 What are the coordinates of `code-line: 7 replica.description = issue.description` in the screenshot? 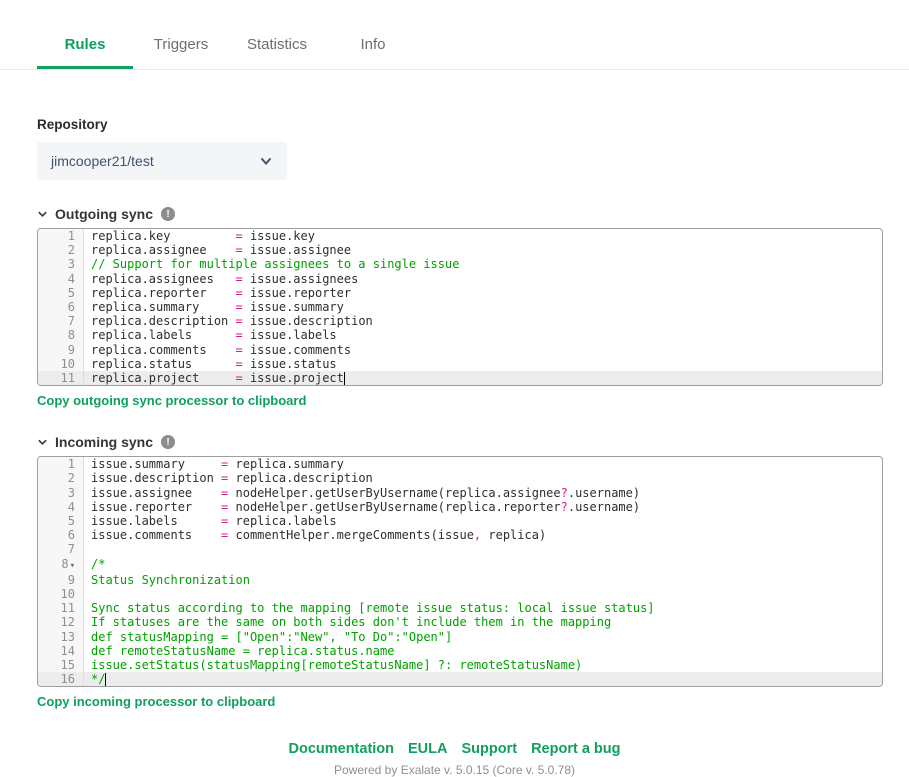 It's located at (460, 321).